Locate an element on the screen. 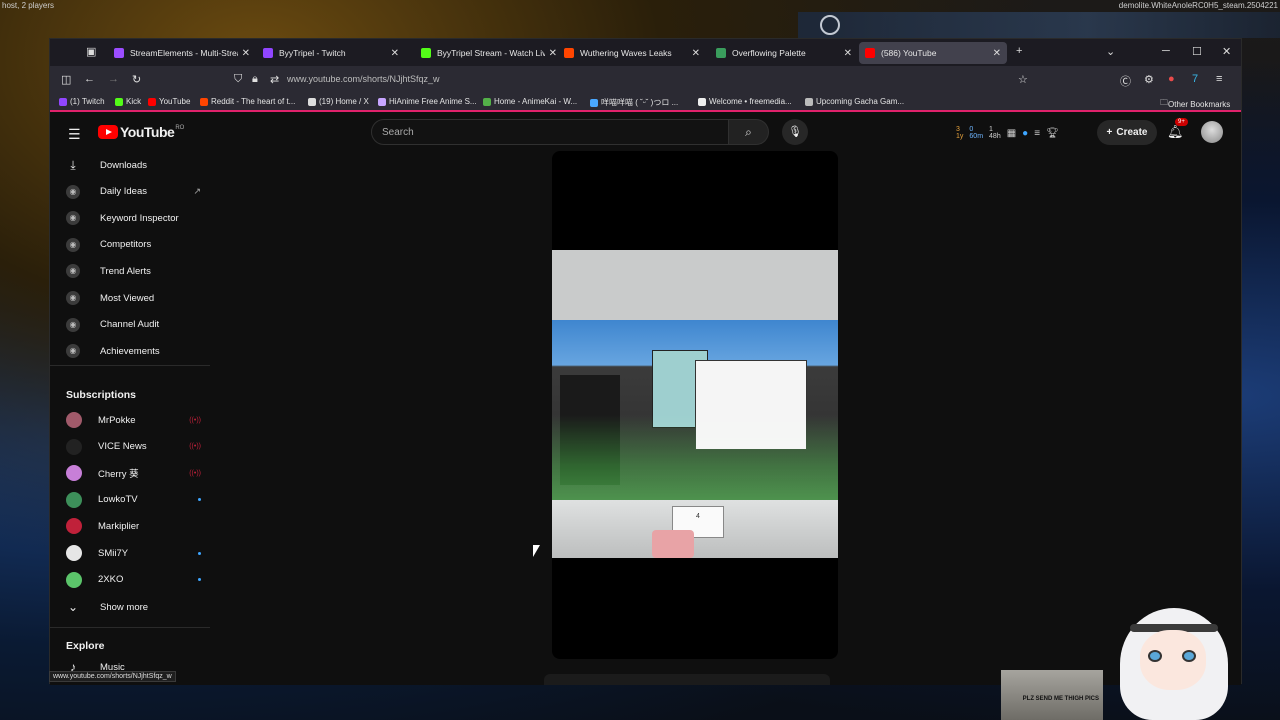 This screenshot has height=720, width=1280. lock-icon: 🔒︎ is located at coordinates (255, 79).